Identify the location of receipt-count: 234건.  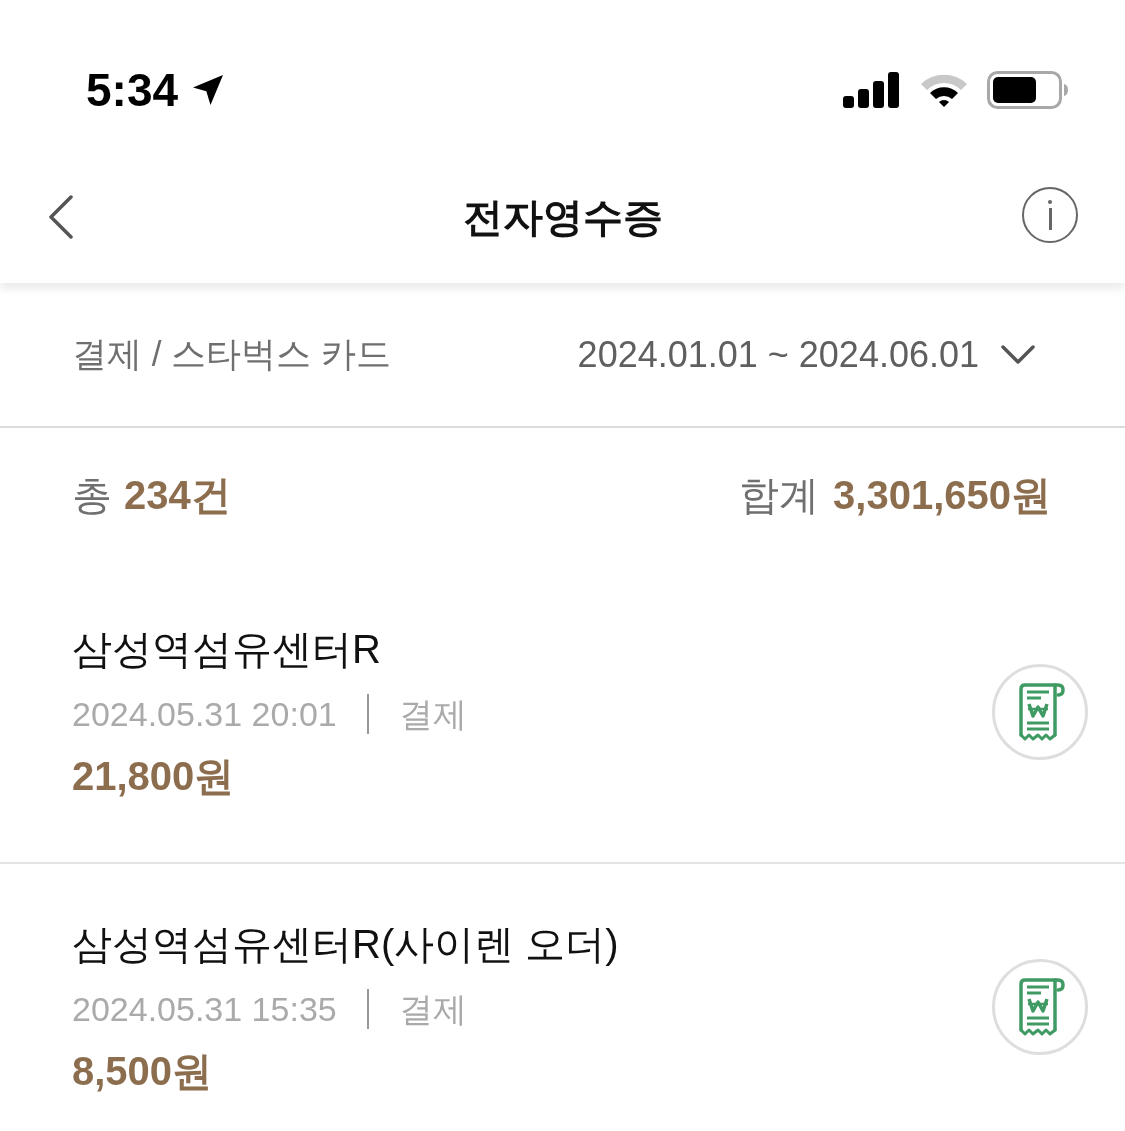
(177, 495).